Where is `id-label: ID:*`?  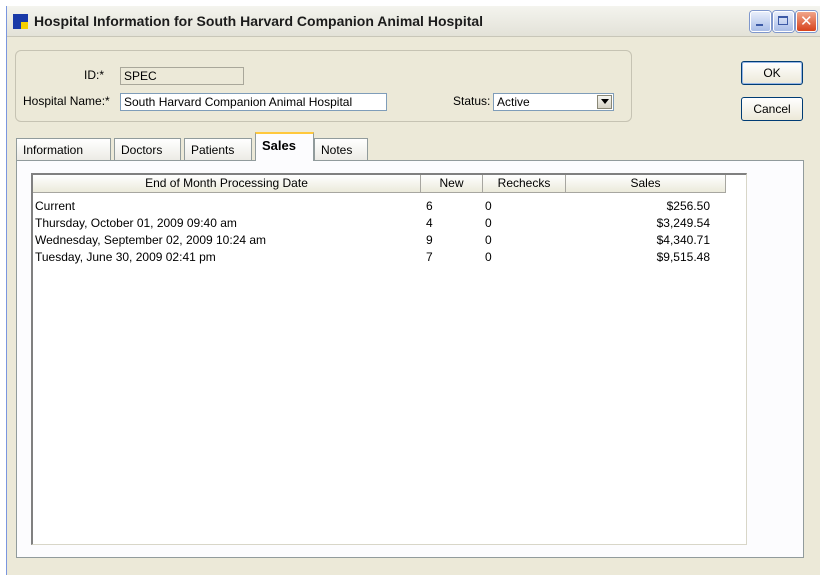
id-label: ID:* is located at coordinates (94, 75).